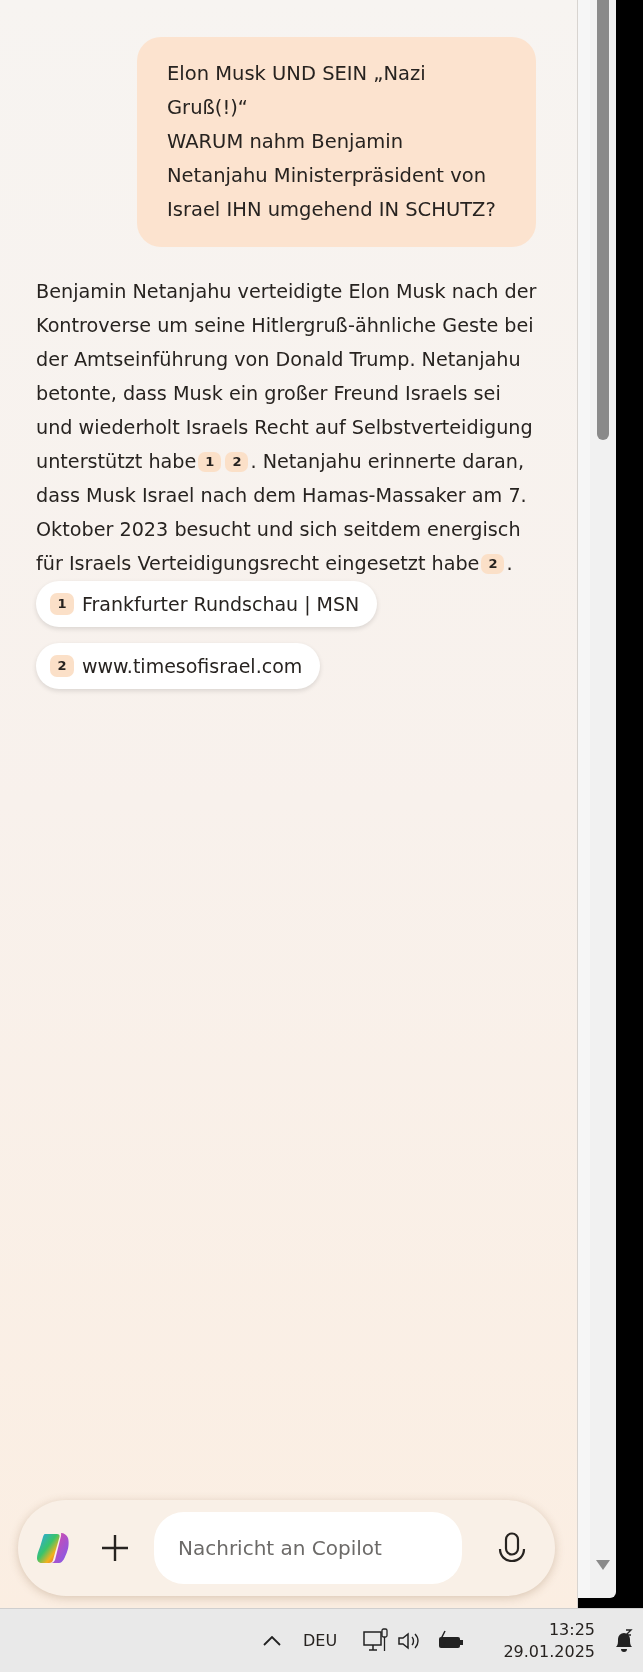 The image size is (643, 1672). Describe the element at coordinates (336, 142) in the screenshot. I see `user-message: Elon Musk UND SEIN „Nazi Gruß(!)“ WARUM nahm Benjamin Netanjahu Ministerpräsident von Israel IHN umgehend IN SCHUTZ?` at that location.